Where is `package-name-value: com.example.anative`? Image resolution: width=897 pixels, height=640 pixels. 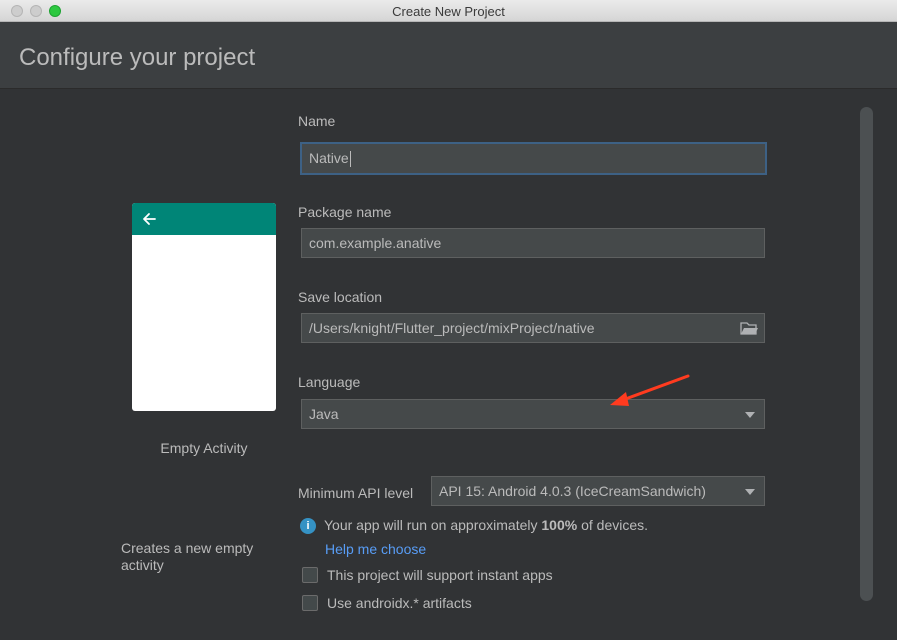
package-name-value: com.example.anative is located at coordinates (375, 243).